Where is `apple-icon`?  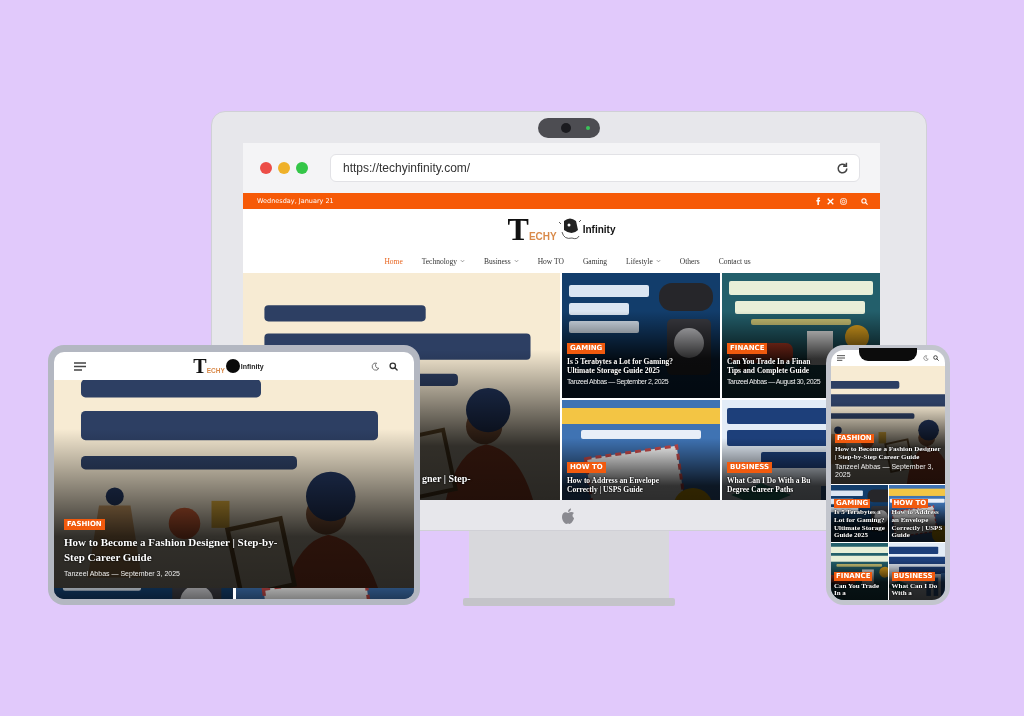 apple-icon is located at coordinates (568, 516).